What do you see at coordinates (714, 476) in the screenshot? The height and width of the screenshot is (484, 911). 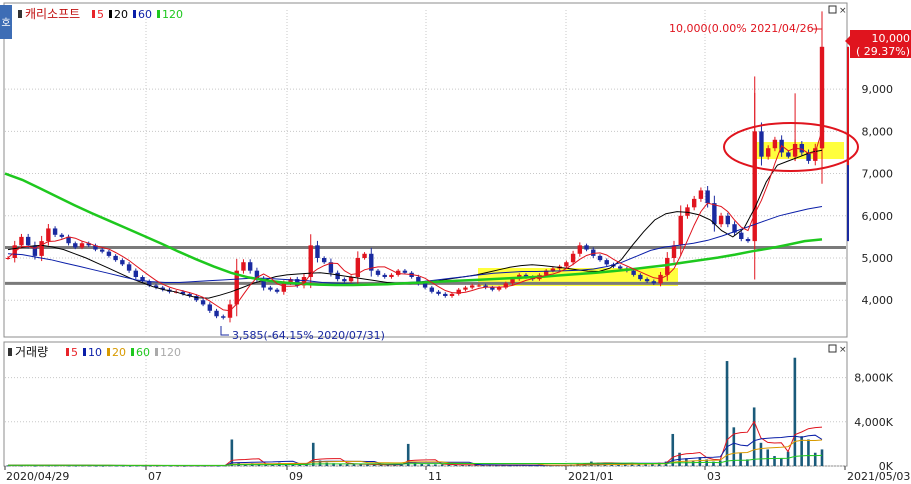 I see `x-tick-label: 03` at bounding box center [714, 476].